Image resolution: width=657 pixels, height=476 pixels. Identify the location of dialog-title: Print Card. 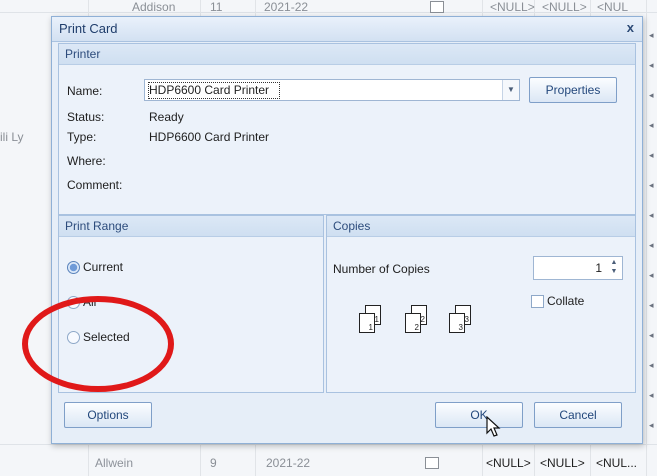
(88, 28).